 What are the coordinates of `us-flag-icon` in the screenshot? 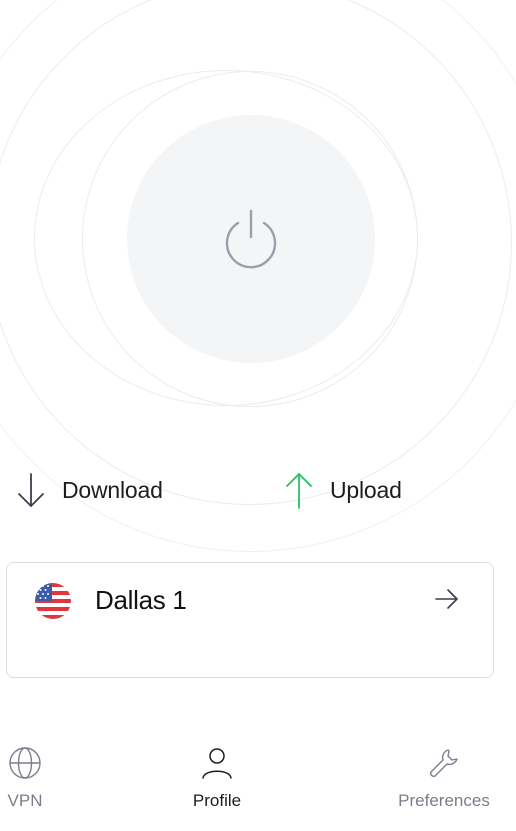 It's located at (53, 601).